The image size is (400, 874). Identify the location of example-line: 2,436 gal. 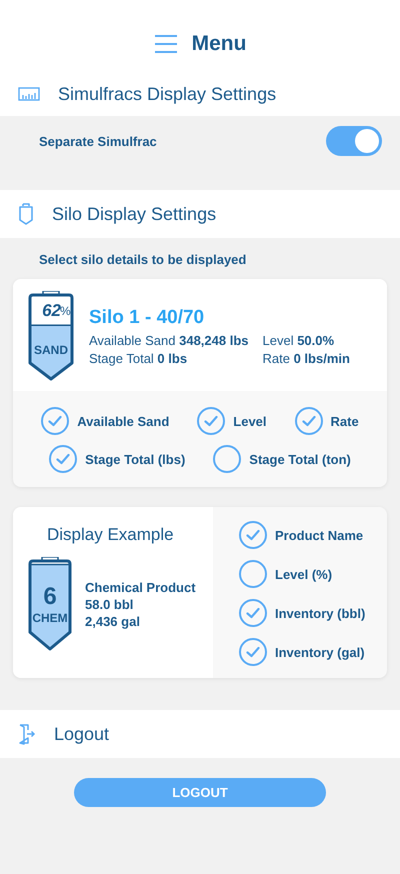
(113, 621).